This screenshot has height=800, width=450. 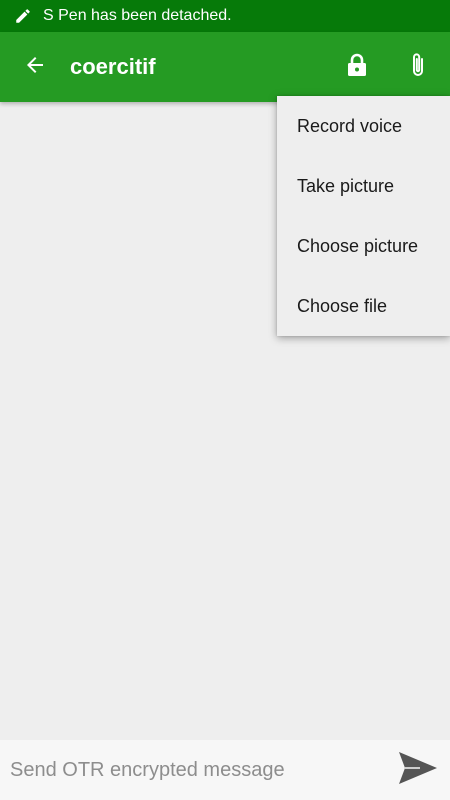 I want to click on lock-icon, so click(x=357, y=67).